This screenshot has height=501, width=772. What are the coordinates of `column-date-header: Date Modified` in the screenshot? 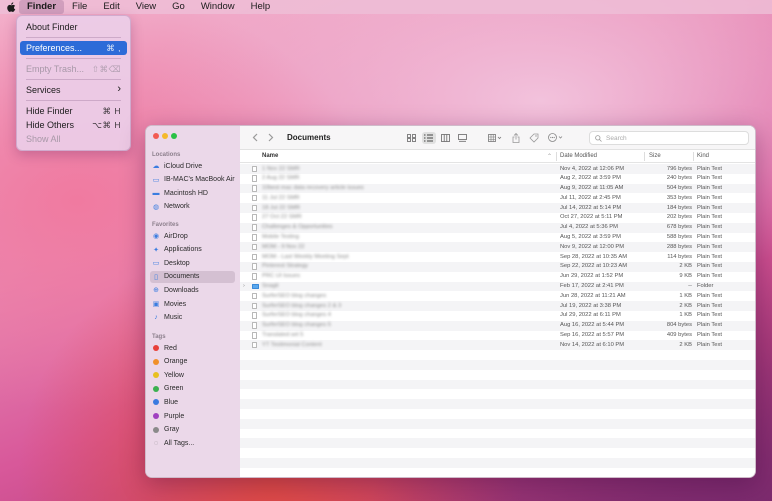 It's located at (578, 156).